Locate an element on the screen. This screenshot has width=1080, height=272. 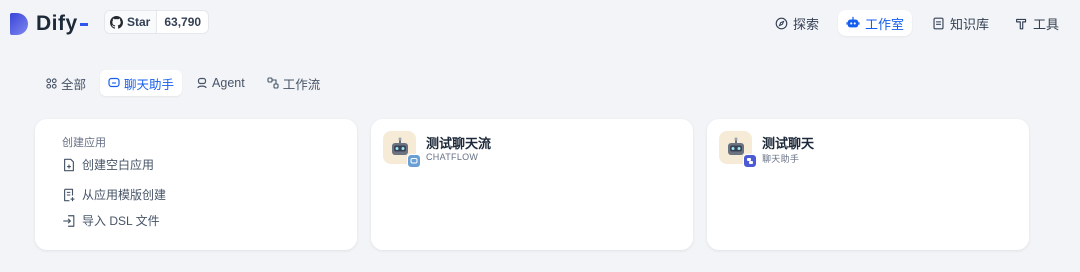
github-star-label: Star is located at coordinates (131, 22).